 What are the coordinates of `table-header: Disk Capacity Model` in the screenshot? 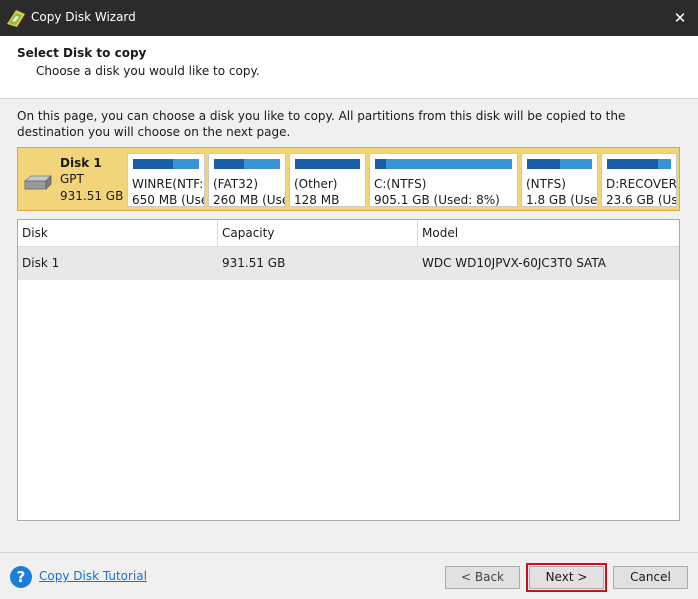 It's located at (348, 233).